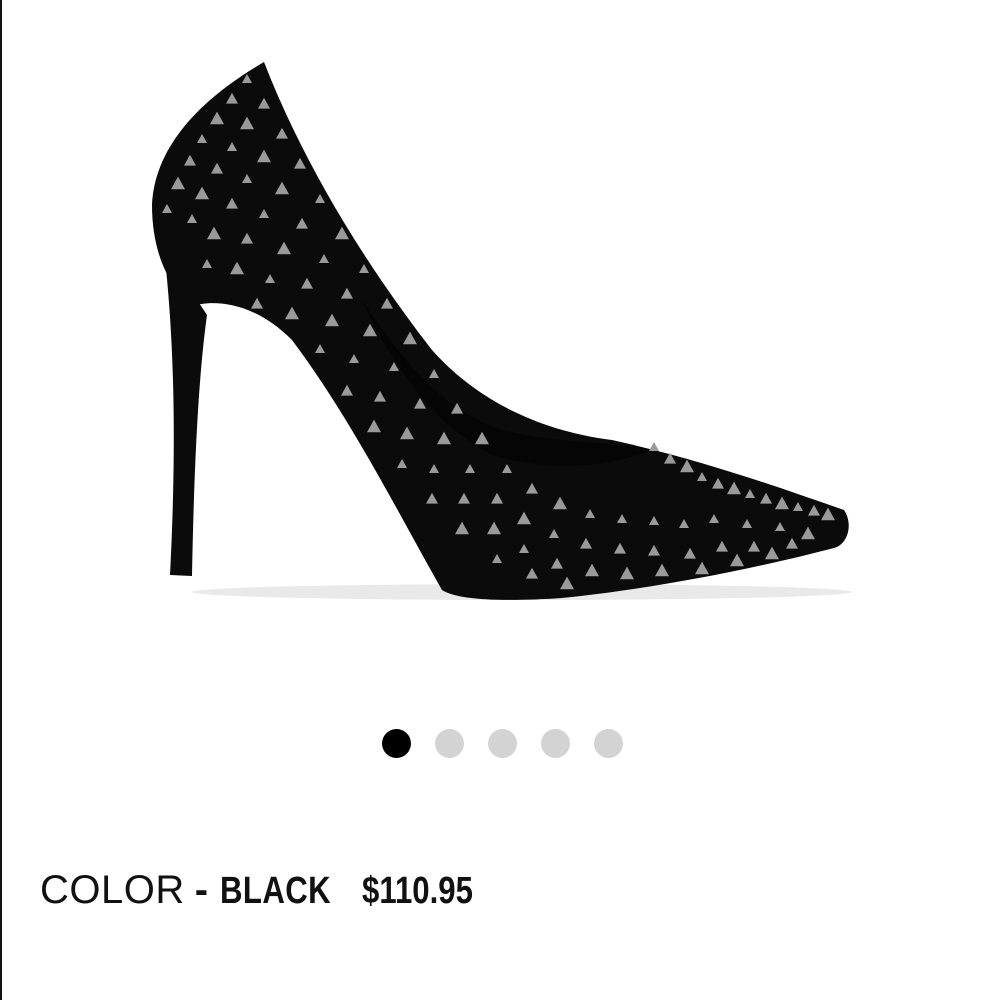 The width and height of the screenshot is (1000, 1000). Describe the element at coordinates (112, 890) in the screenshot. I see `color-label: COLOR` at that location.